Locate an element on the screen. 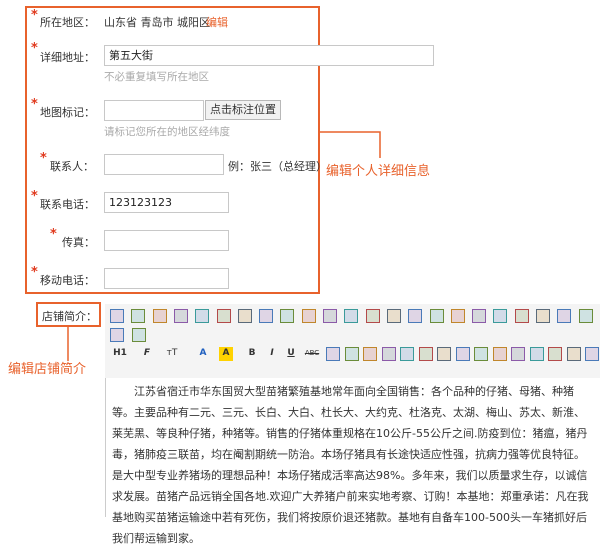 This screenshot has width=600, height=549. region-value: 山东省 青岛市 城阳区 is located at coordinates (157, 22).